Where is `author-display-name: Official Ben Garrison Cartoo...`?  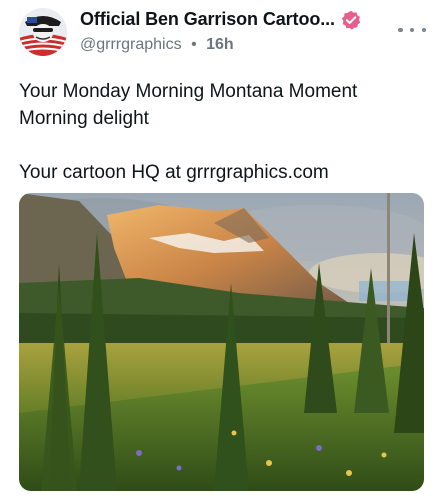
author-display-name: Official Ben Garrison Cartoo... is located at coordinates (207, 19).